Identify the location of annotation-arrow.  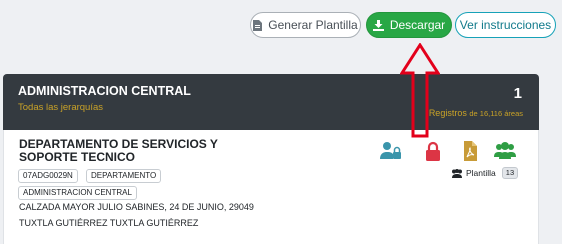
(420, 90).